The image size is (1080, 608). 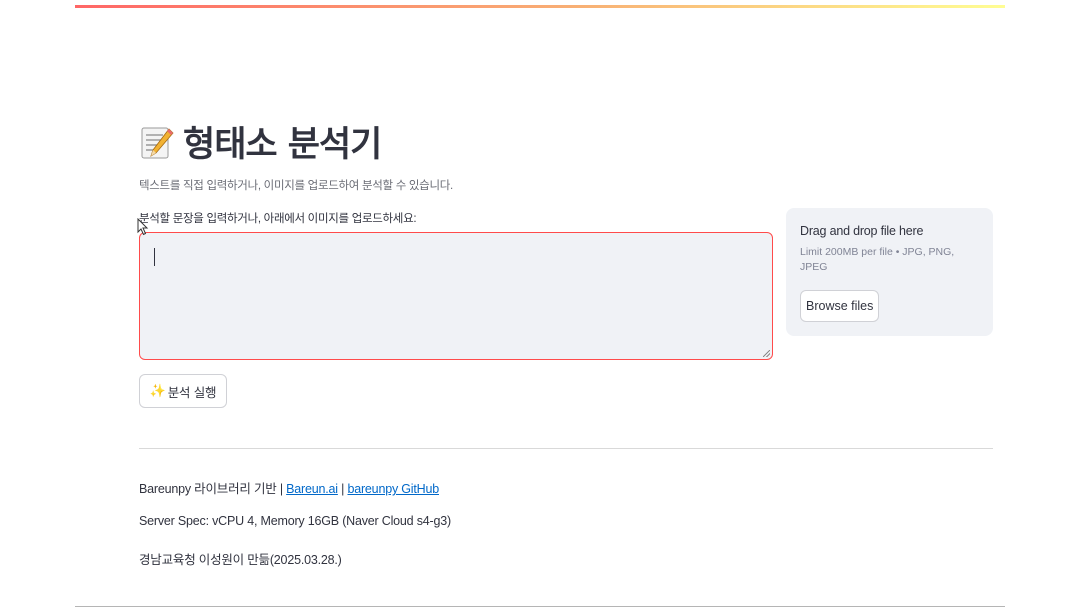 What do you see at coordinates (282, 145) in the screenshot?
I see `page-title: 형태소 분석기` at bounding box center [282, 145].